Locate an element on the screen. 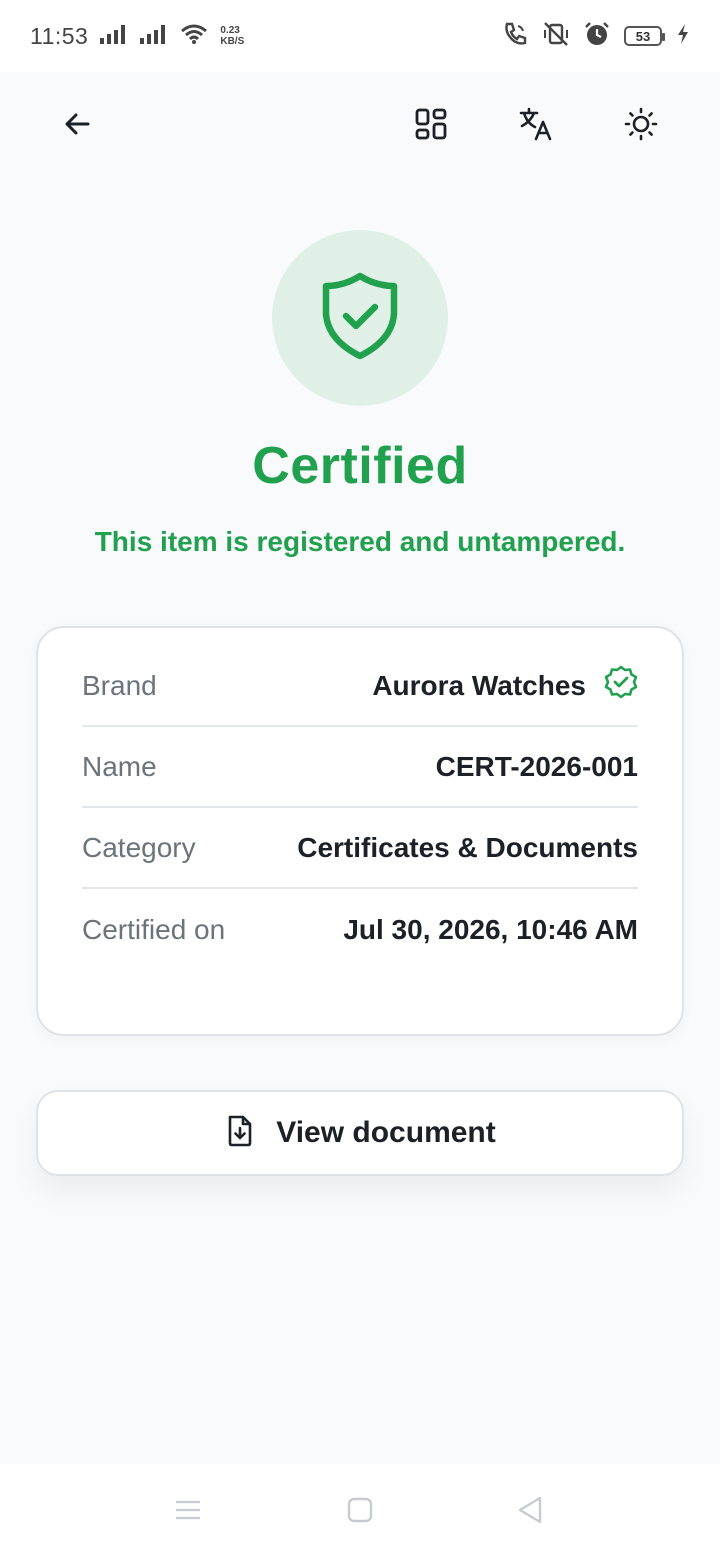 Image resolution: width=720 pixels, height=1560 pixels. detail-row-certified-on: Certified on Jul 30, 2026, 10:46 AM is located at coordinates (360, 929).